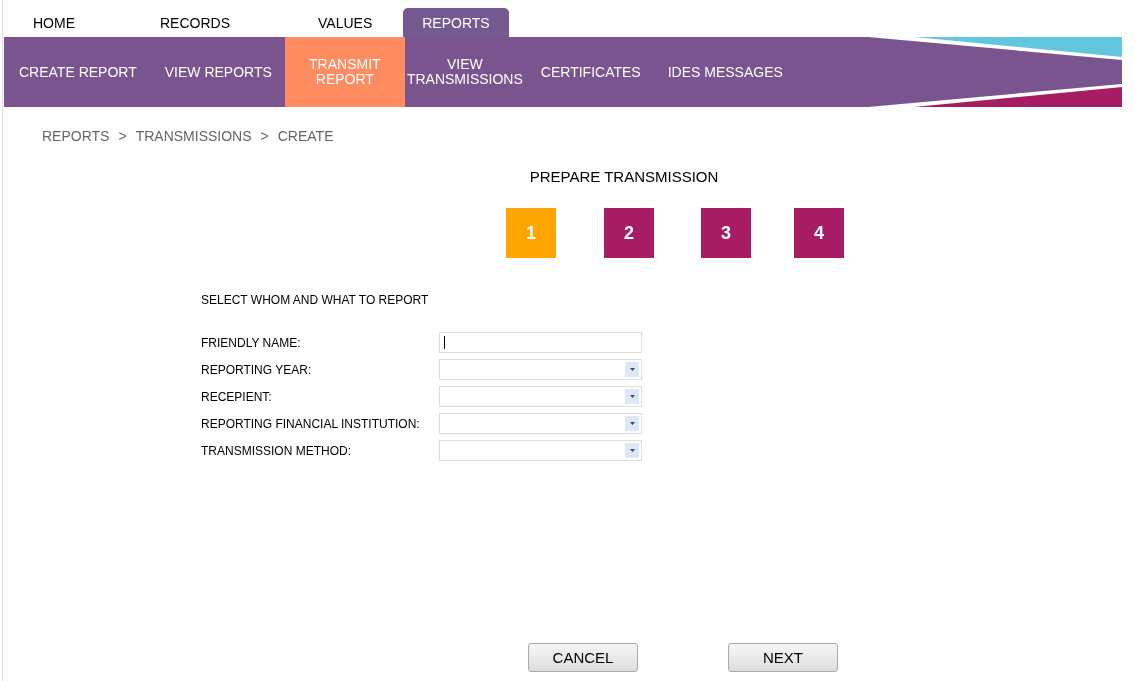 The height and width of the screenshot is (681, 1135). I want to click on breadcrumb-link: TRANSMISSIONS, so click(193, 136).